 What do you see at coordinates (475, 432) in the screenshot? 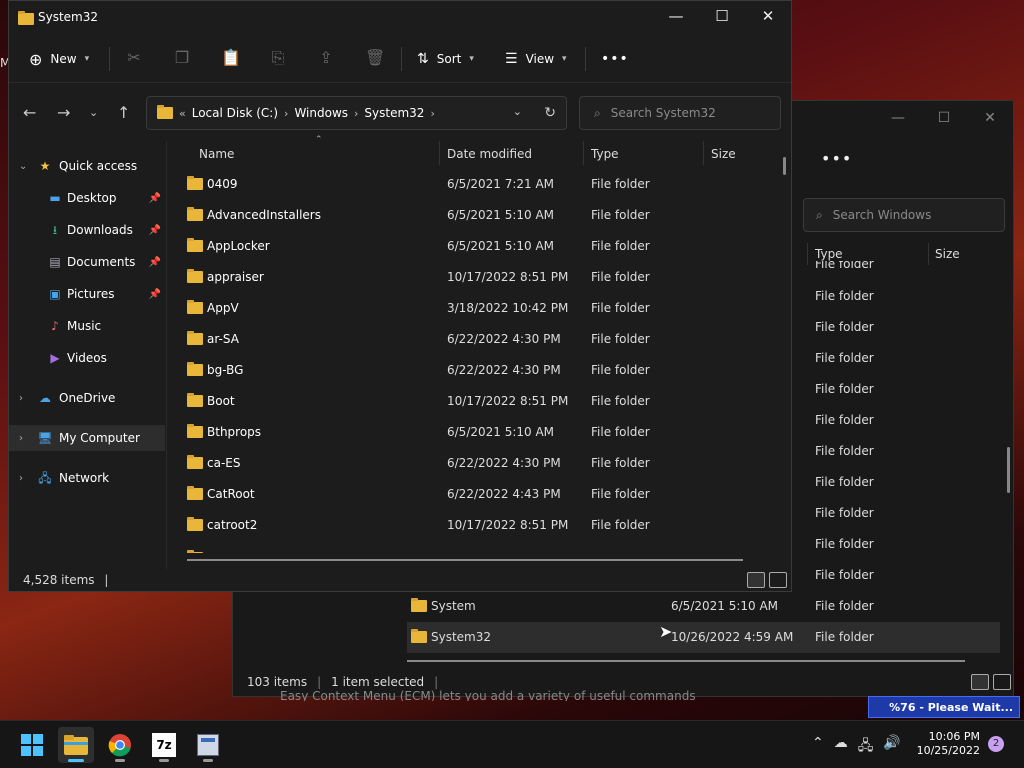
I see `table-row: Bthprops 6/5/2021 5:10 AM File folder` at bounding box center [475, 432].